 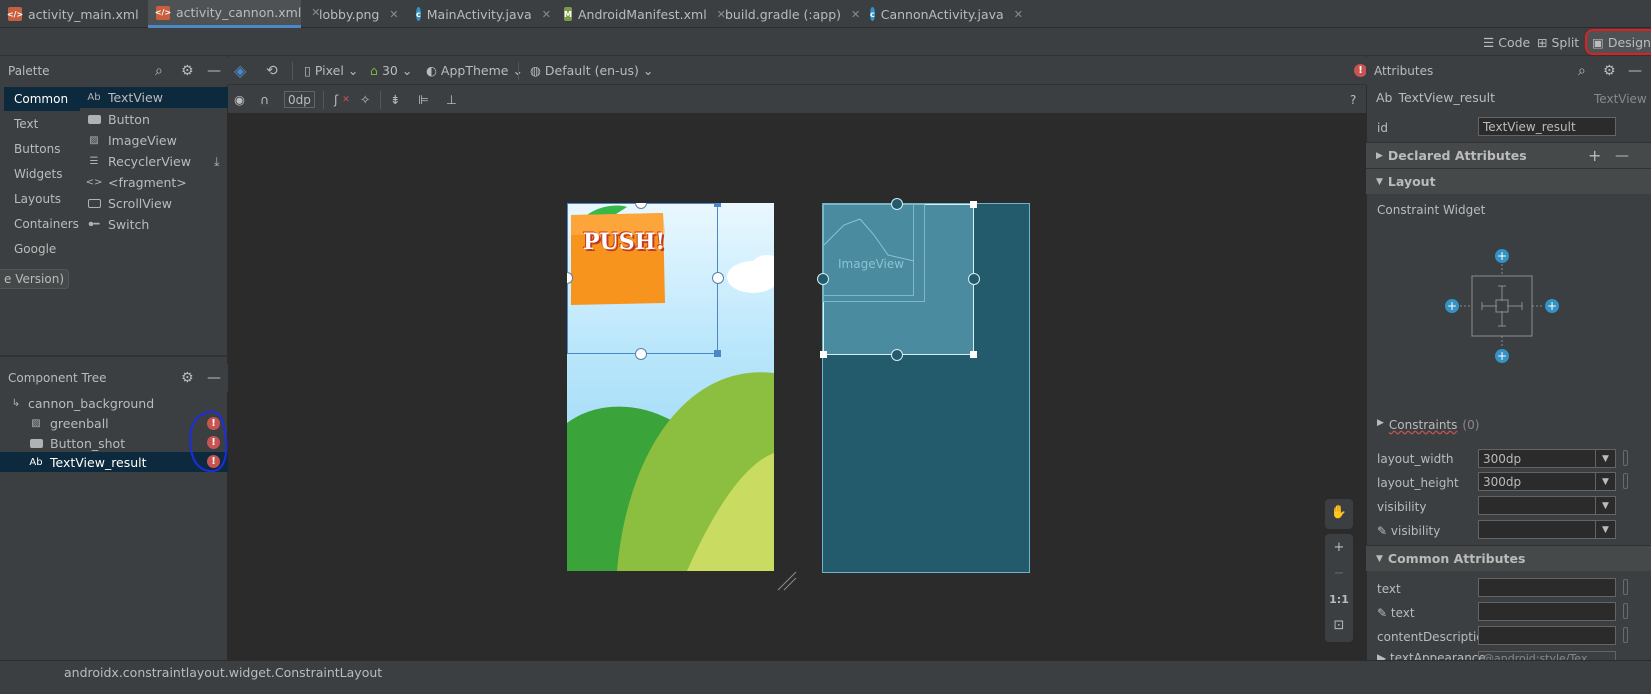 I want to click on design-surface: PUSH!, so click(x=670, y=387).